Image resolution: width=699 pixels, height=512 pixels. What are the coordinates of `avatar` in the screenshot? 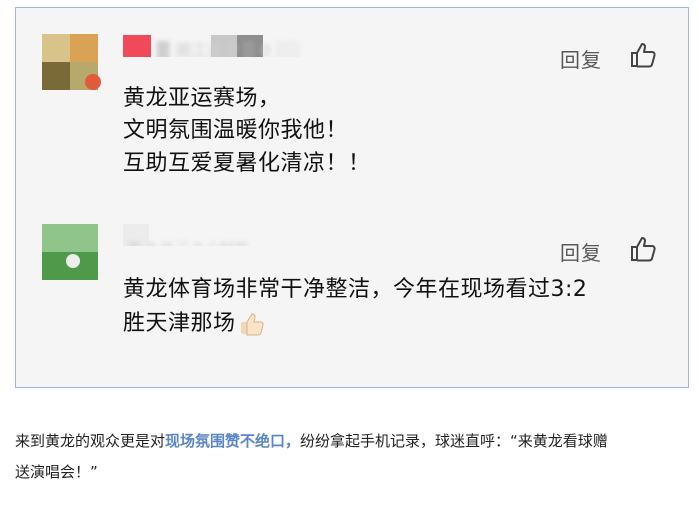 It's located at (70, 252).